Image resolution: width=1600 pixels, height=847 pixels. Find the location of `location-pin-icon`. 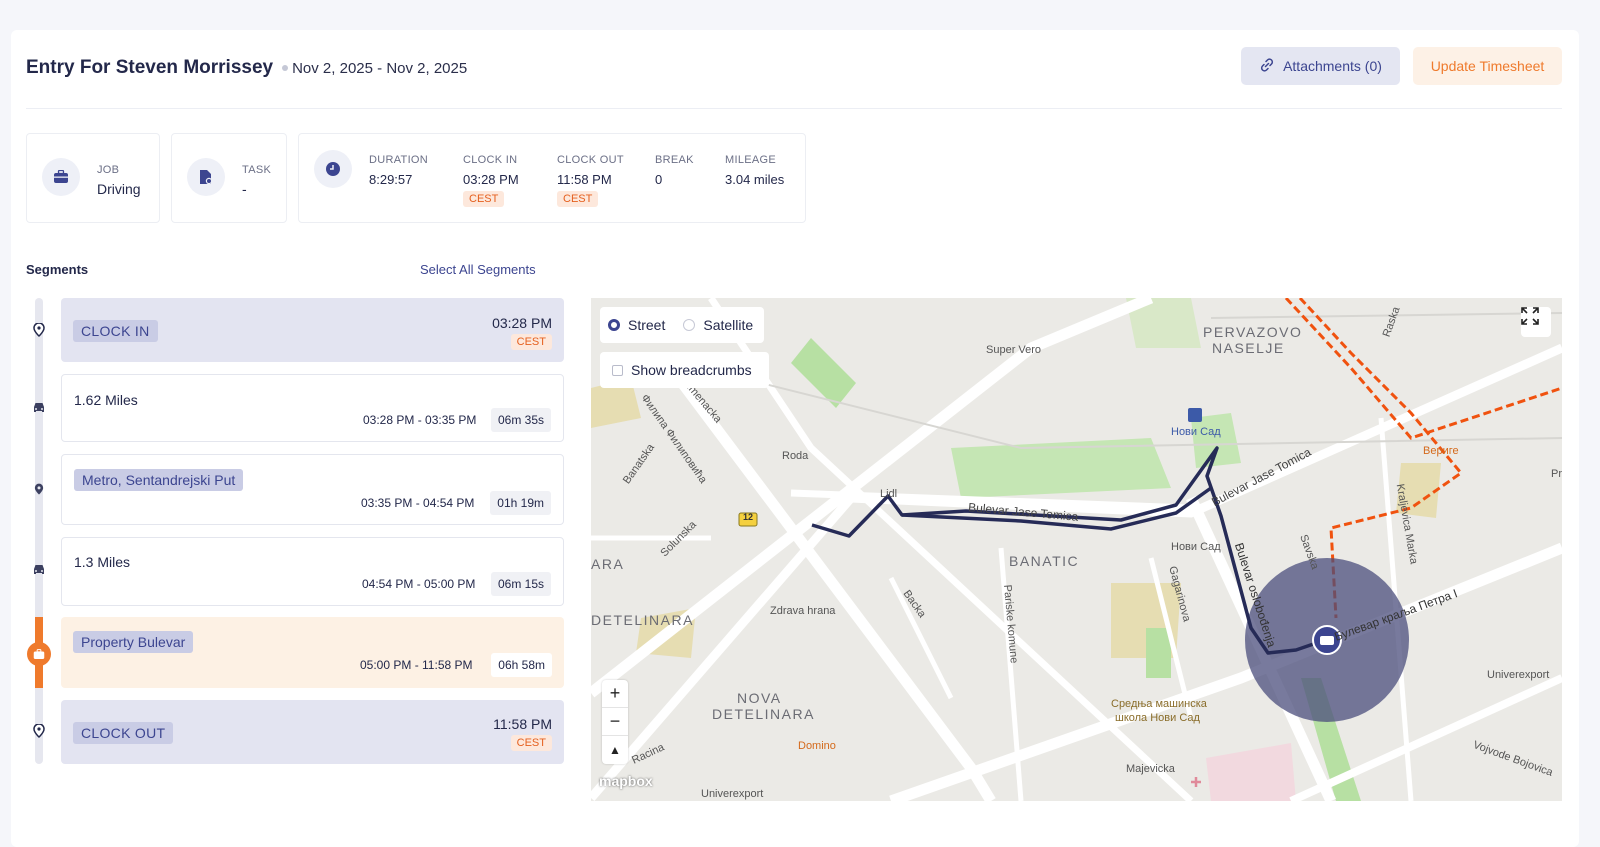

location-pin-icon is located at coordinates (39, 330).